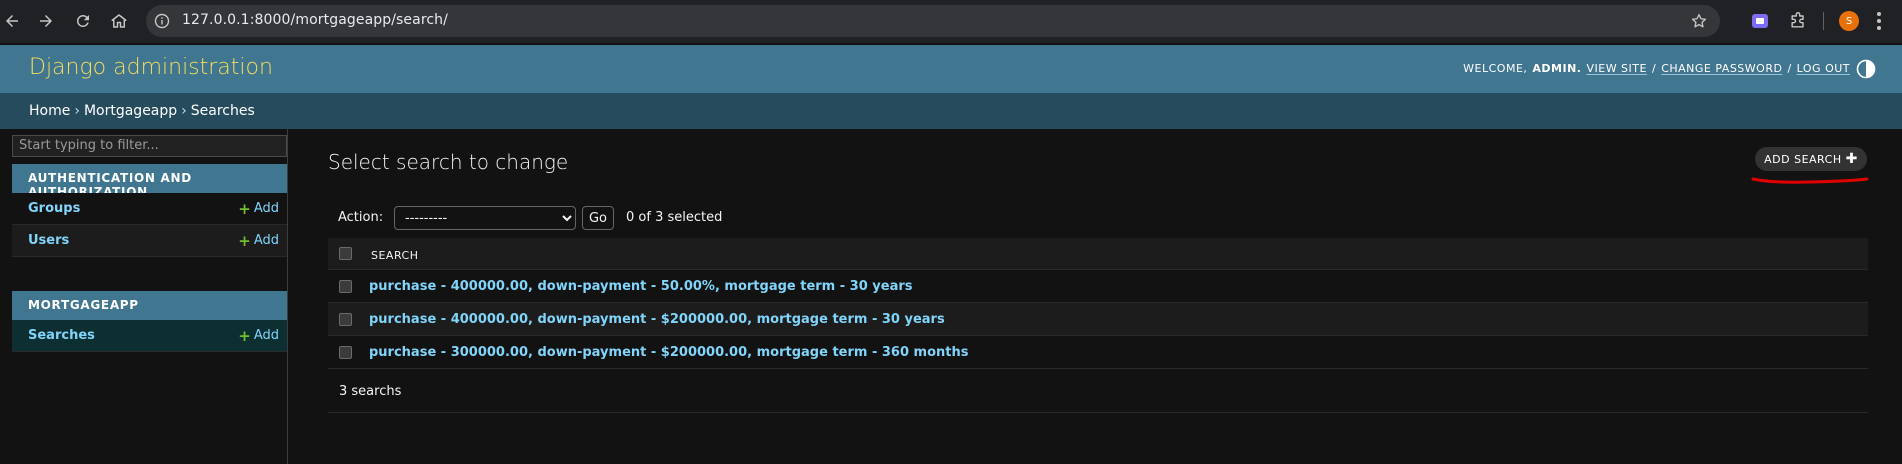  I want to click on module-caption-auth: AUTHENTICATION AND AUTHORIZATION, so click(149, 181).